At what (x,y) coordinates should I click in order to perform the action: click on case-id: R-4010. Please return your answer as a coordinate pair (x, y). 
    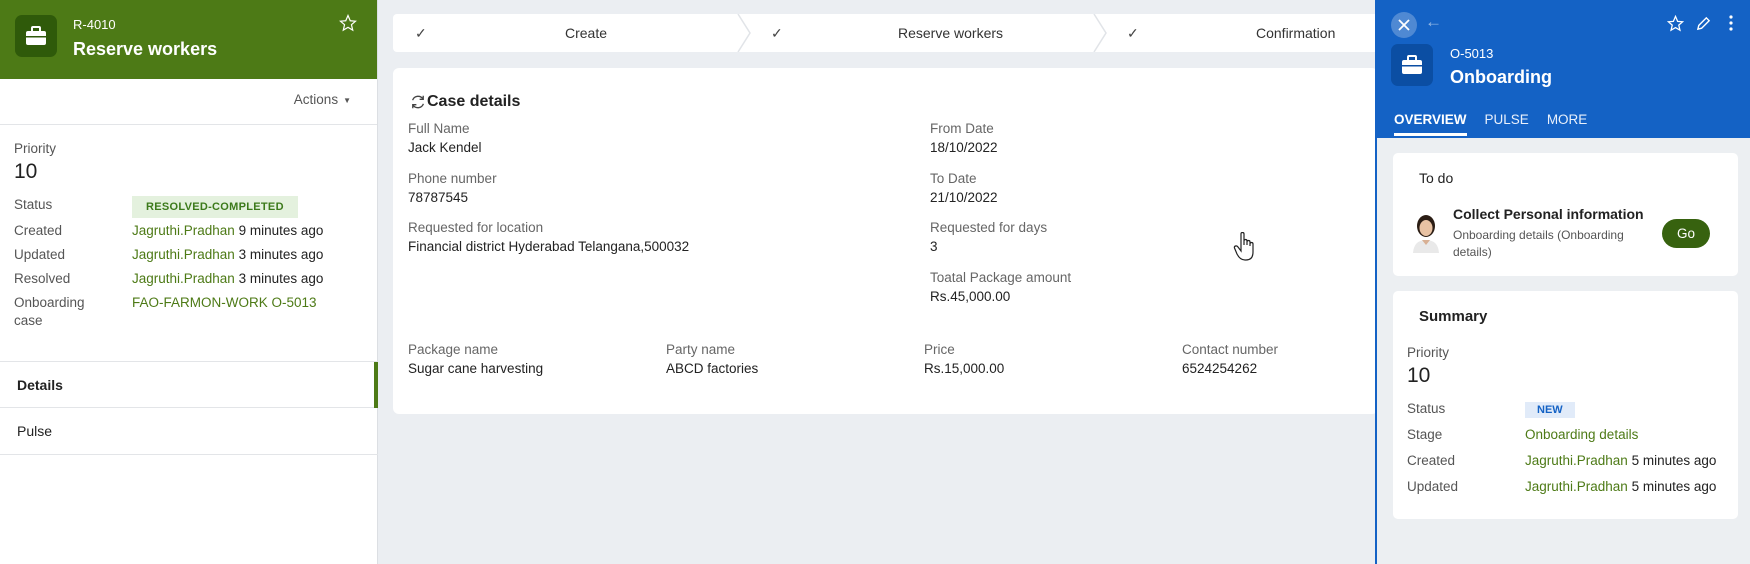
    Looking at the image, I should click on (94, 24).